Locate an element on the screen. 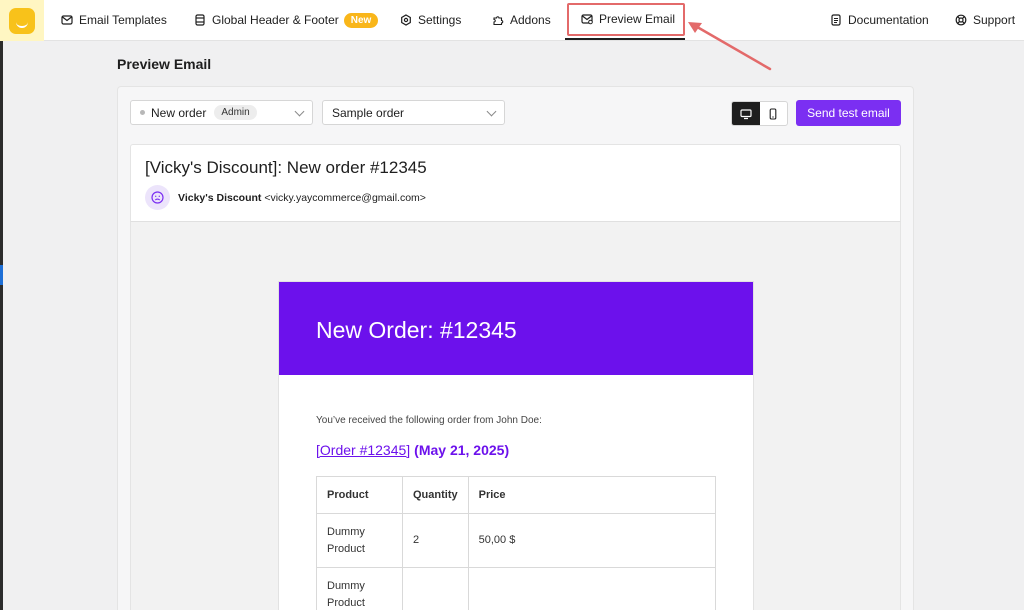 This screenshot has height=610, width=1024. view-mode-toggle is located at coordinates (759, 113).